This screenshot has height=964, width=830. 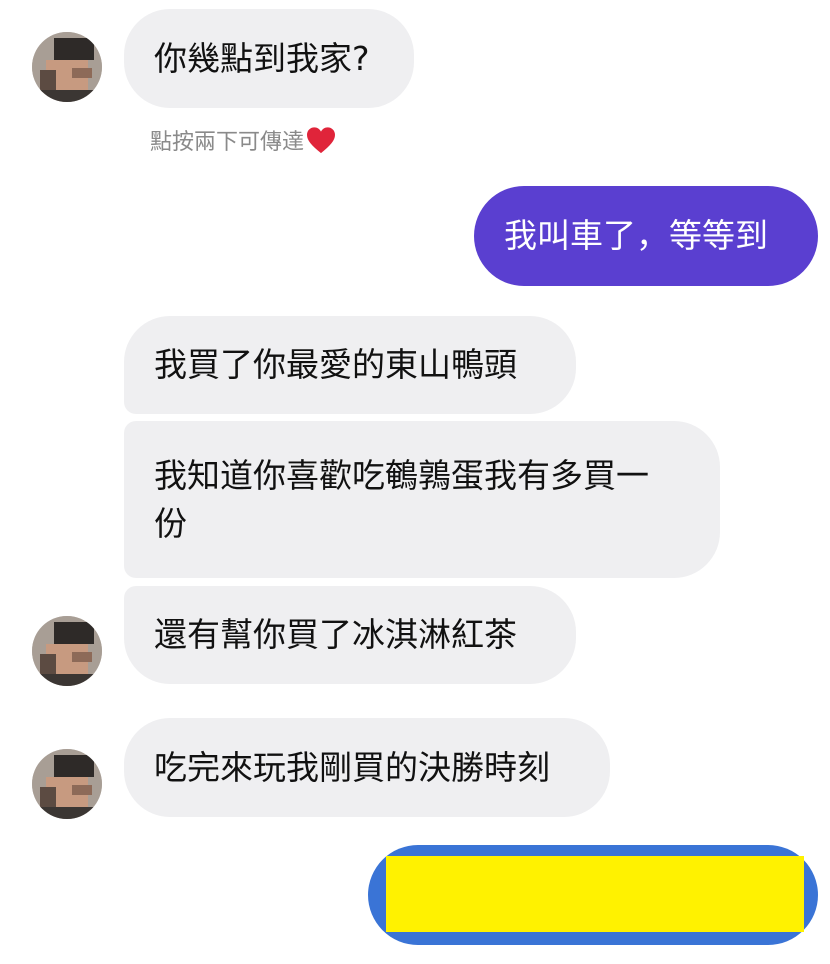 I want to click on incoming-message-bubble: 我買了你最愛的東山鴨頭, so click(x=350, y=365).